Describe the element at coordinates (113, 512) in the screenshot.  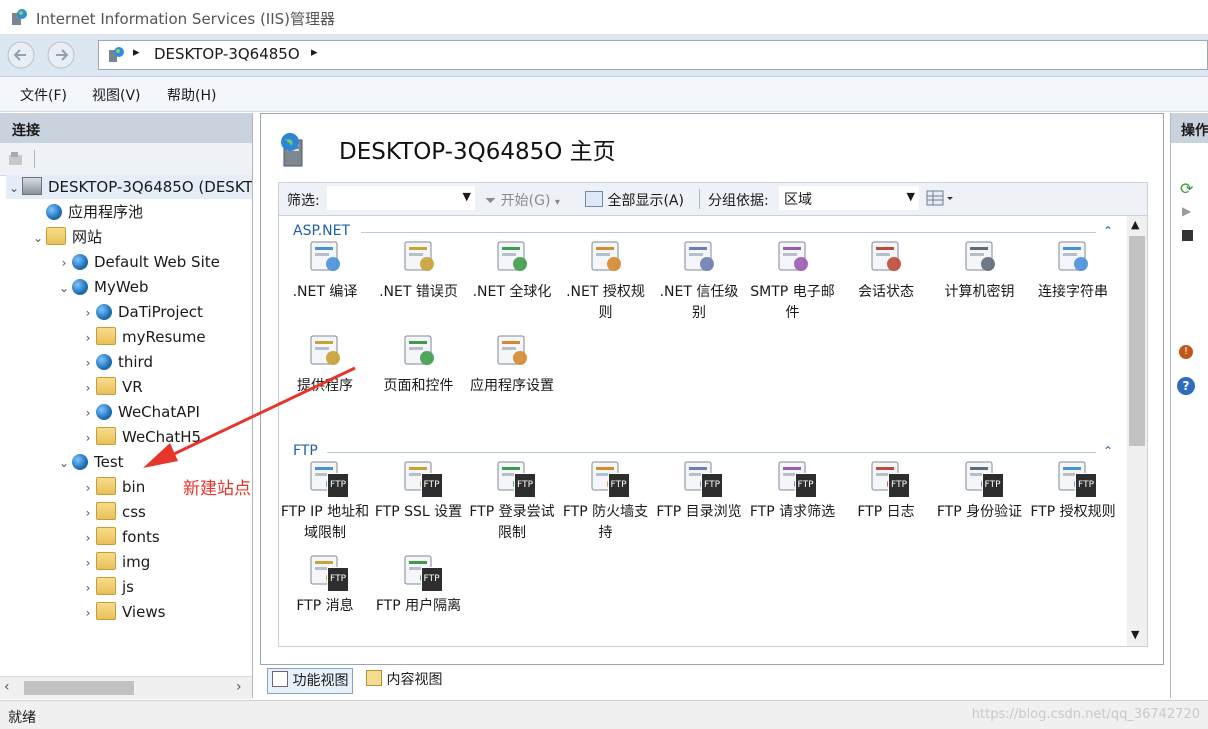
I see `tree-node-css: › css` at that location.